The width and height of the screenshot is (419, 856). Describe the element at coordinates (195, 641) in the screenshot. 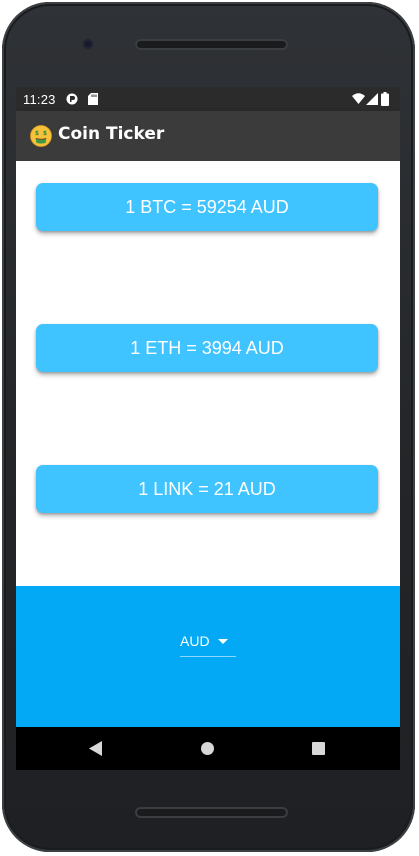

I see `currency-selected-value: AUD` at that location.